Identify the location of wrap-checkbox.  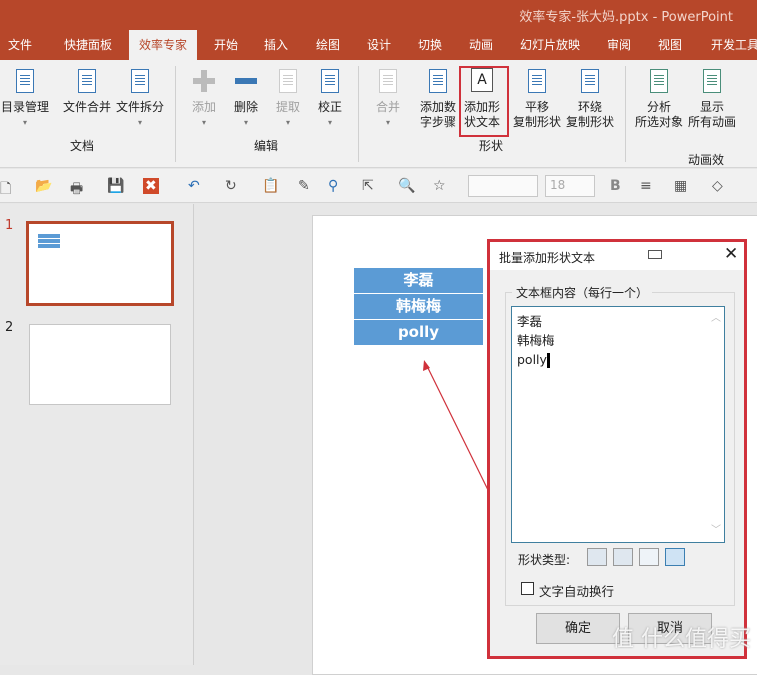
(527, 588).